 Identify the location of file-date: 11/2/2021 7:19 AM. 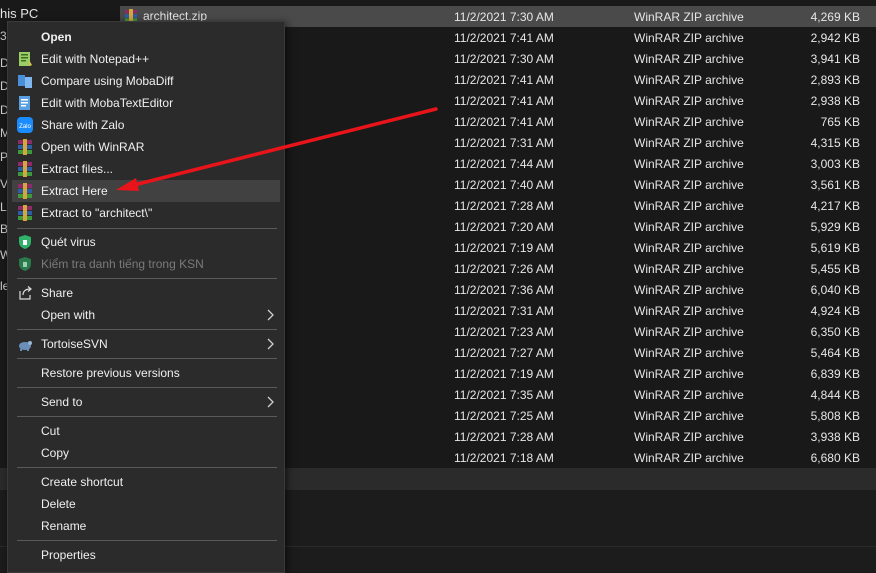
(504, 248).